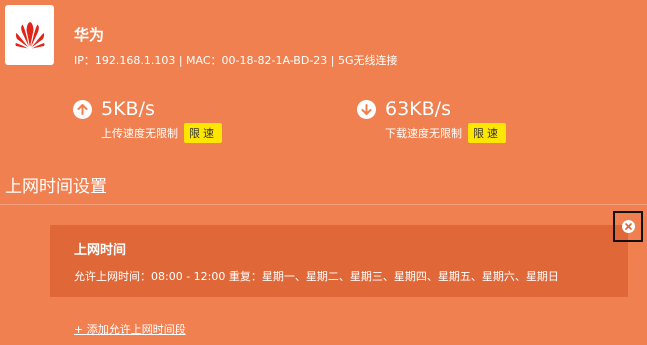  I want to click on arrow-down-icon, so click(366, 109).